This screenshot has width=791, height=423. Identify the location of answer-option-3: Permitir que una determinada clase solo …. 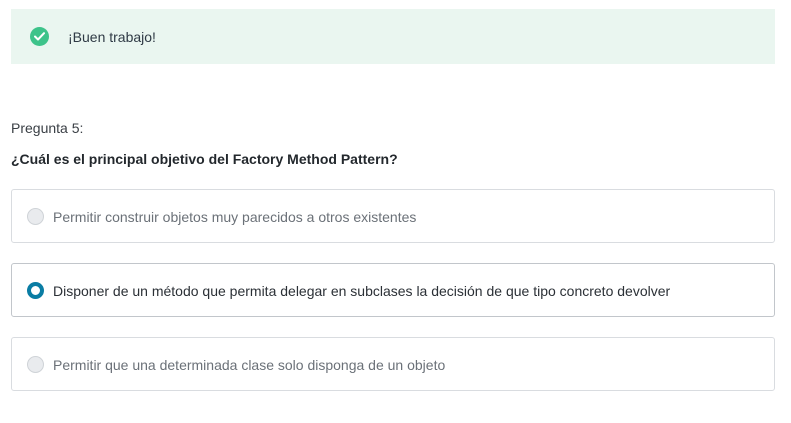
(393, 364).